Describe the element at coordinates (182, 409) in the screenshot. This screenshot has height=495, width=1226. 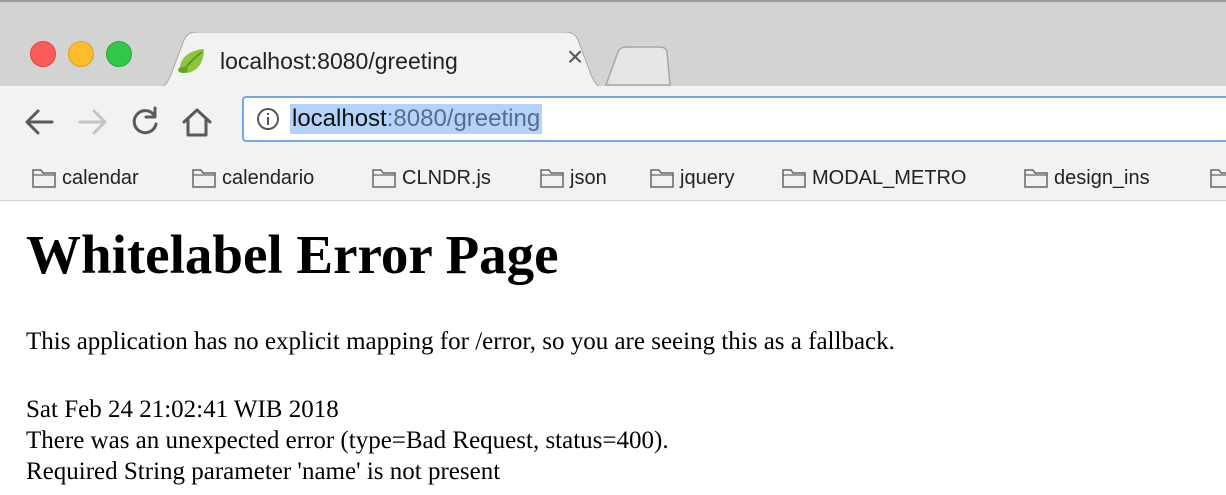
I see `error-timestamp: Sat Feb 24 21:02:41 WIB 2018` at that location.